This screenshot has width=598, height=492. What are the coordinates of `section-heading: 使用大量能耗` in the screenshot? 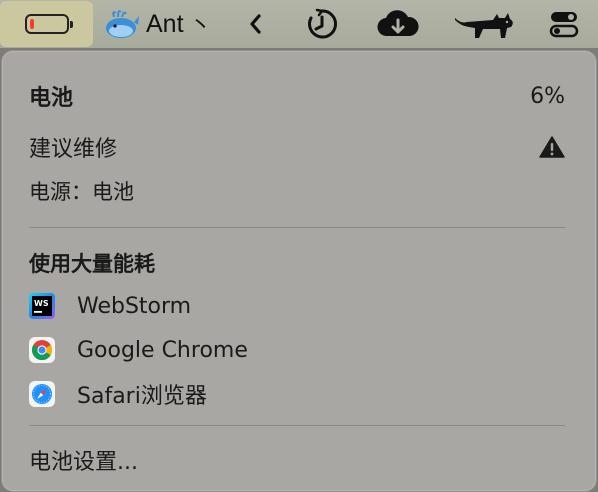 It's located at (92, 264).